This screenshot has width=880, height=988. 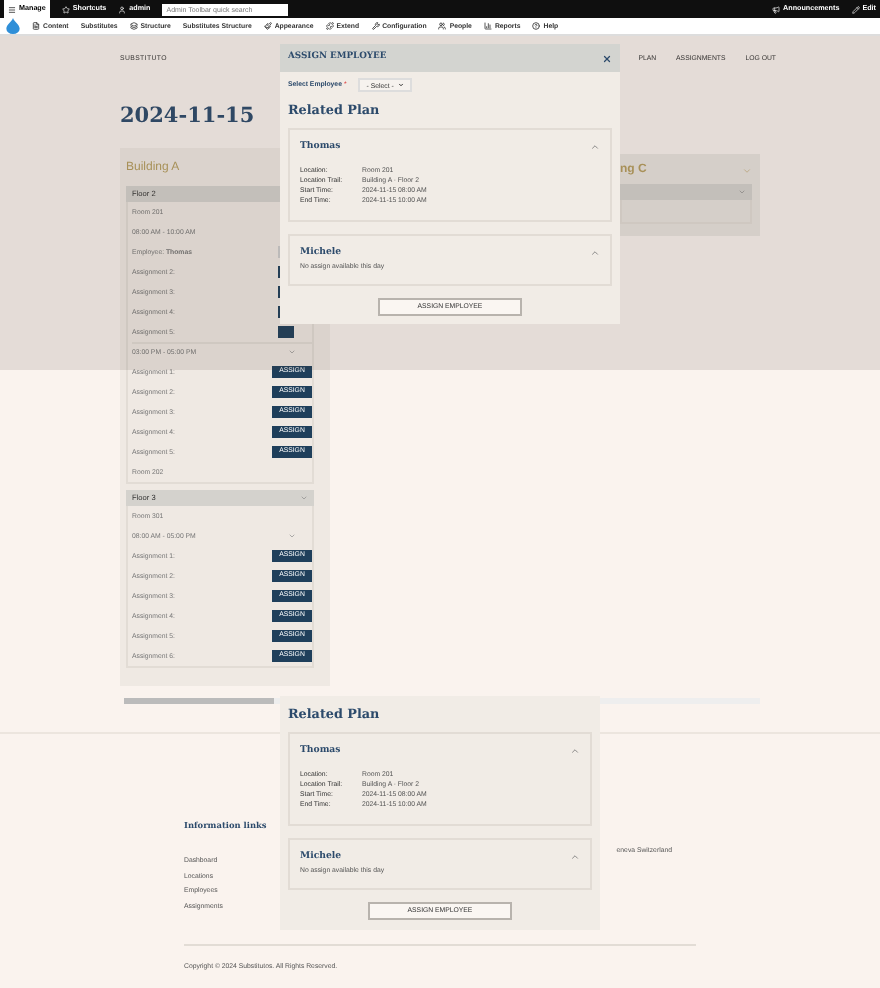 I want to click on layers-icon, so click(x=133, y=25).